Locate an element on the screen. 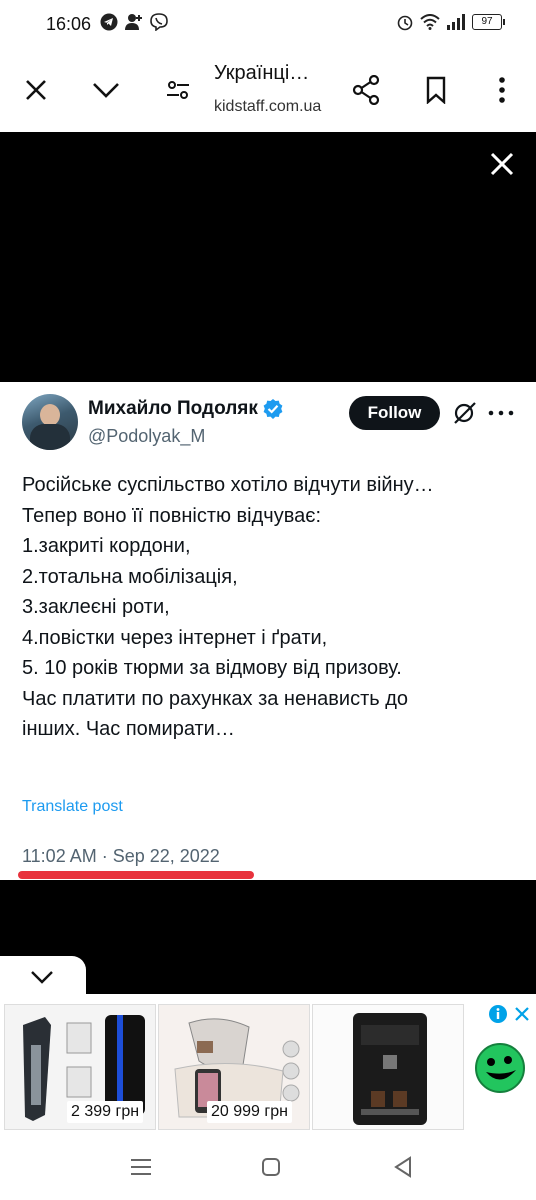 This screenshot has width=536, height=1200. ad-collapse-tab is located at coordinates (43, 976).